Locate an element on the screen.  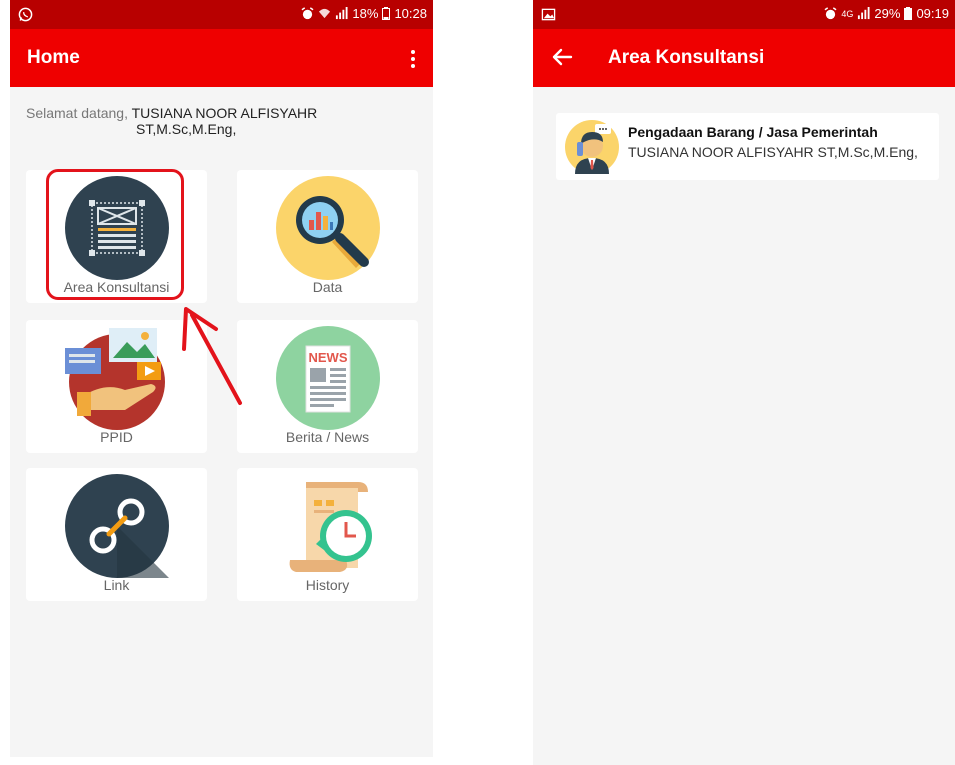
red-arrow-annotation is located at coordinates (212, 356).